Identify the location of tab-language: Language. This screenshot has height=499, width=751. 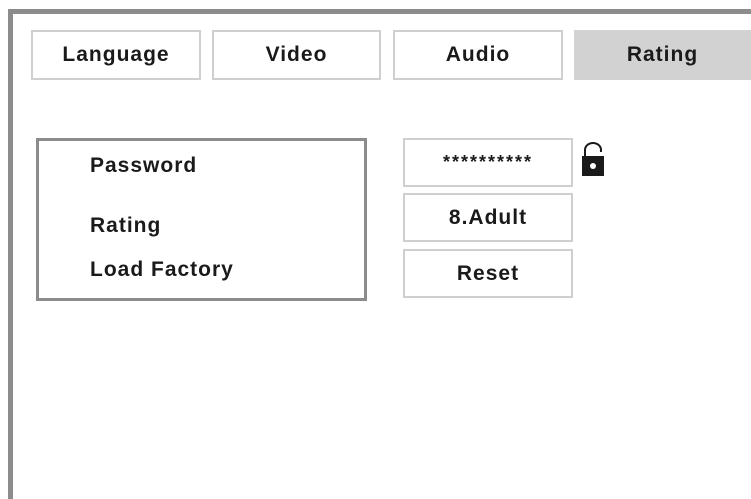
(116, 55).